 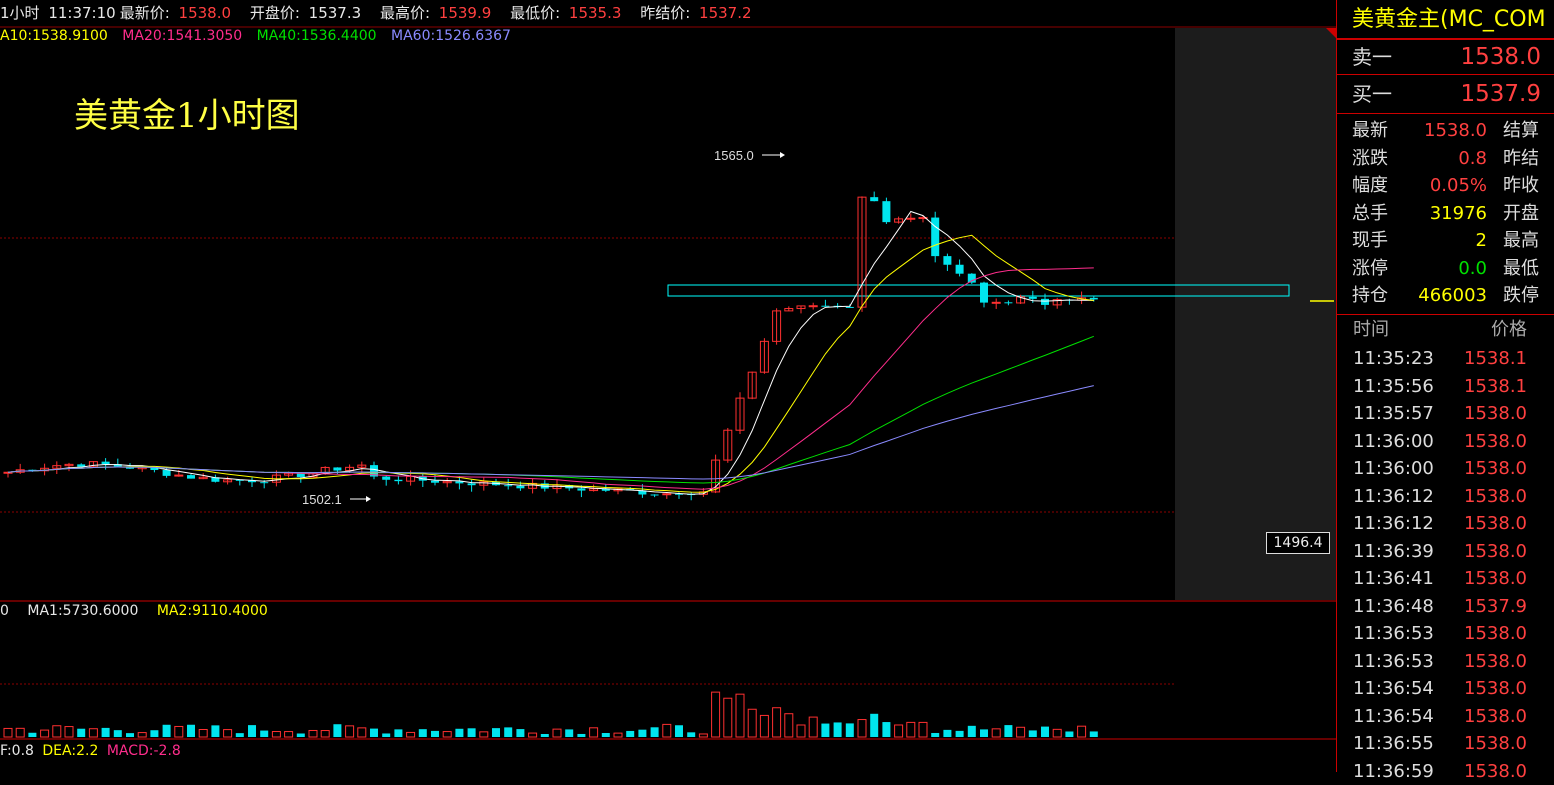 What do you see at coordinates (1371, 330) in the screenshot?
I see `tick-time-header: 时间` at bounding box center [1371, 330].